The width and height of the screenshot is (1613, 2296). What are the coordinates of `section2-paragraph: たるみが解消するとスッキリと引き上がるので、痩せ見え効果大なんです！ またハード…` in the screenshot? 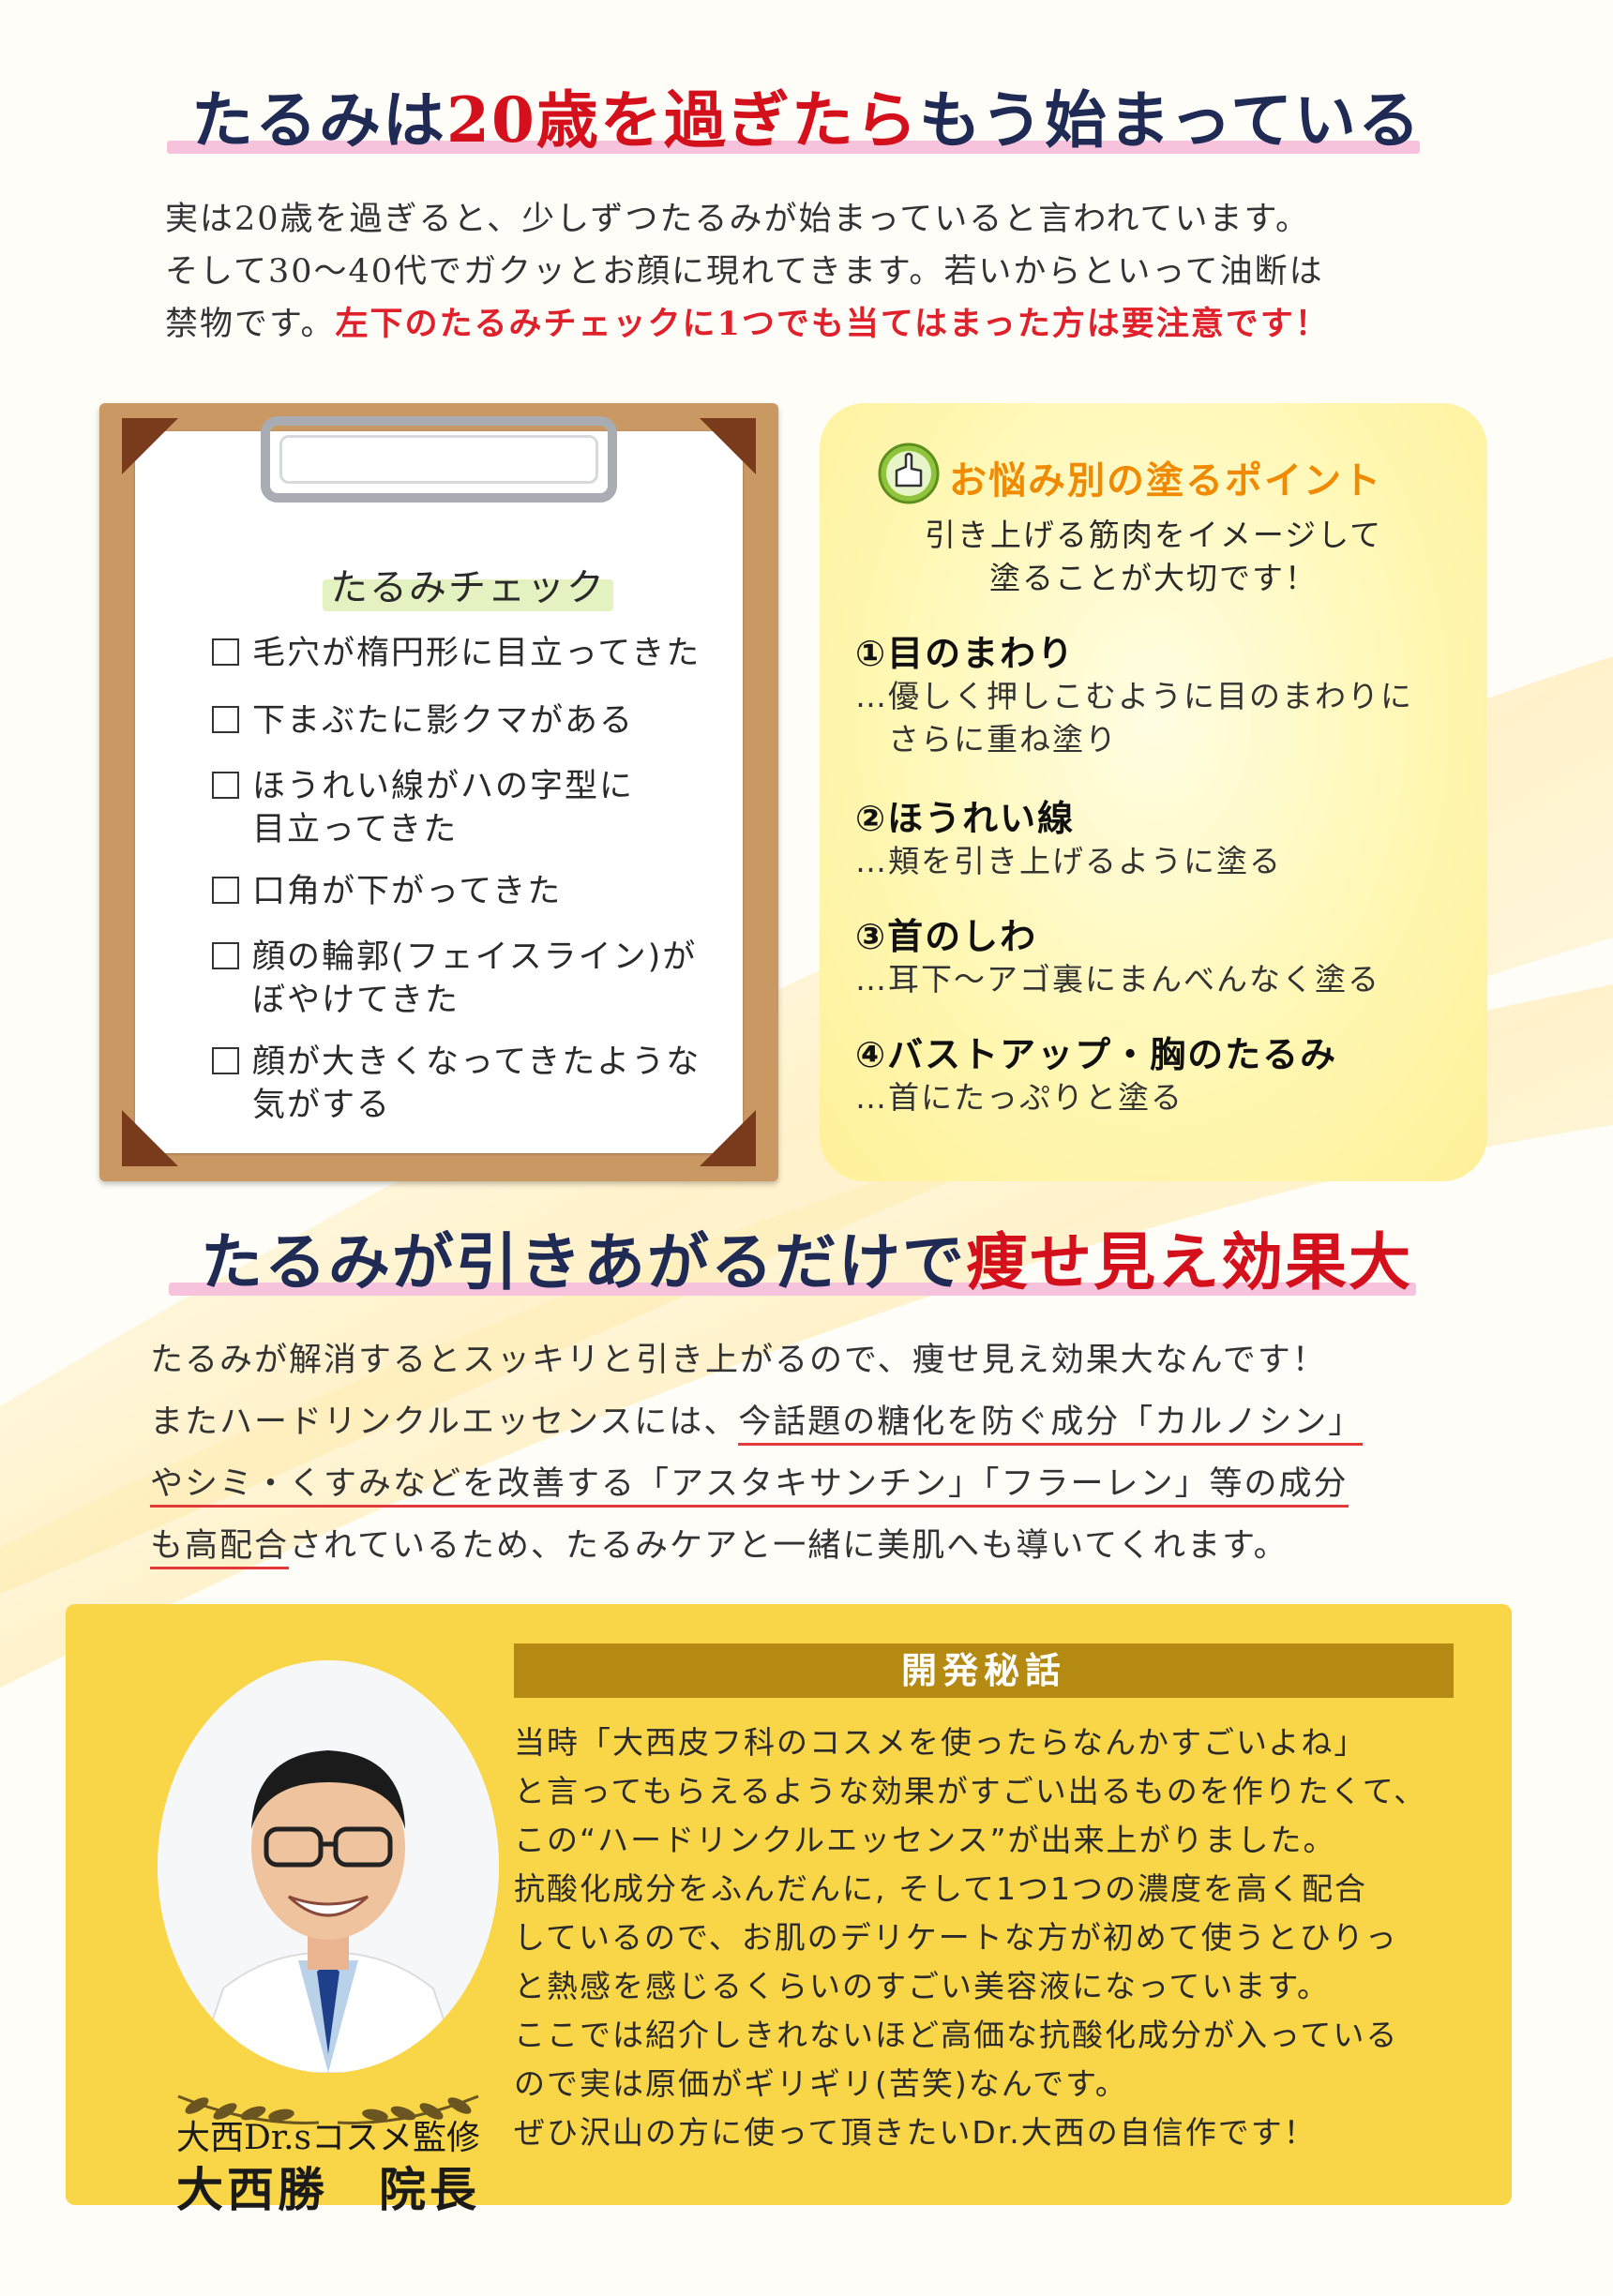 It's located at (757, 1453).